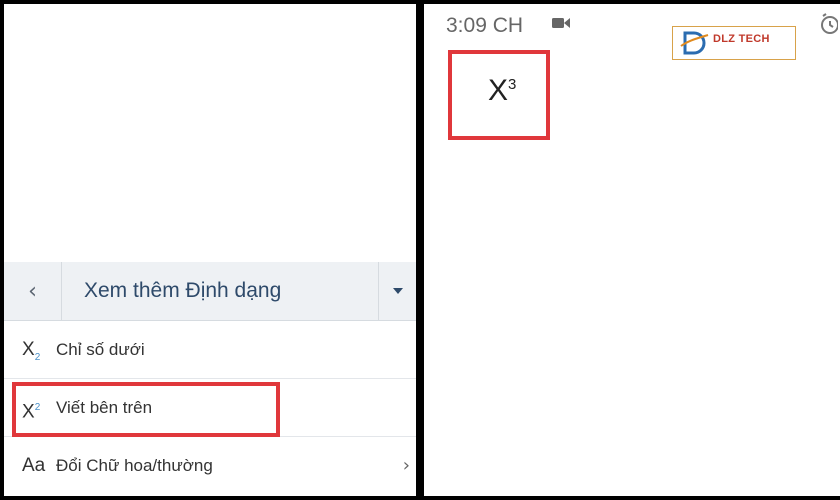 The height and width of the screenshot is (500, 840). Describe the element at coordinates (561, 23) in the screenshot. I see `video-camera-icon` at that location.